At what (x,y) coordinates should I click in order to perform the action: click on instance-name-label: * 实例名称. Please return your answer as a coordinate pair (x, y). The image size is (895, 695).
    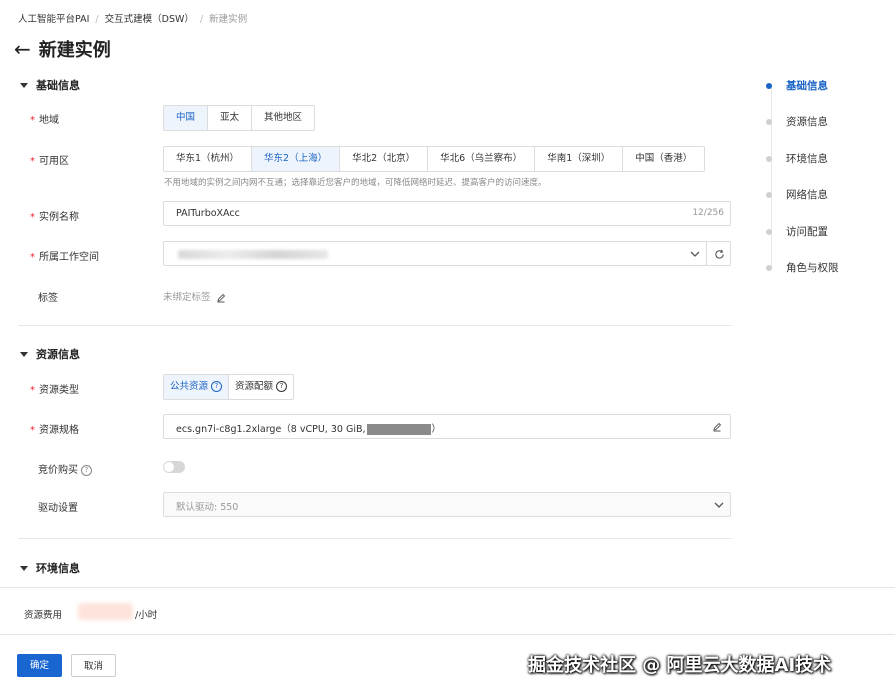
    Looking at the image, I should click on (54, 217).